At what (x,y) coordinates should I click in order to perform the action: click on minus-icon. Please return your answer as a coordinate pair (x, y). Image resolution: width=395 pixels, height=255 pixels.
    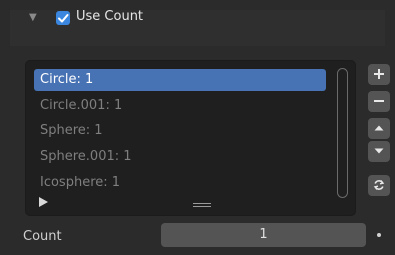
    Looking at the image, I should click on (379, 101).